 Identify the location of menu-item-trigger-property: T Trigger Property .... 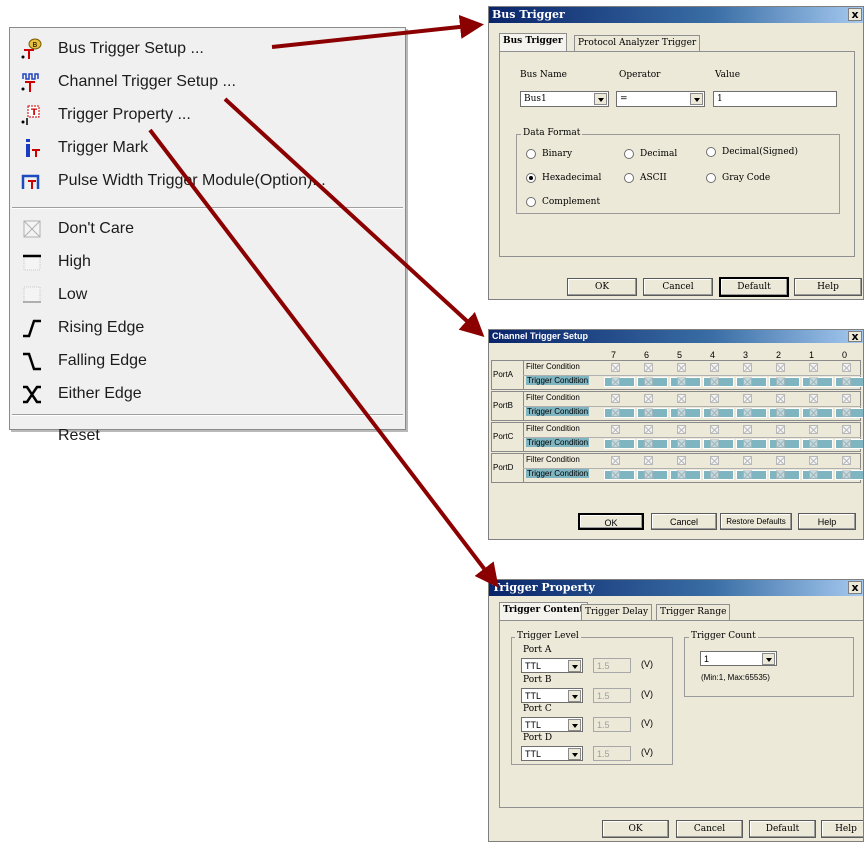
(207, 115).